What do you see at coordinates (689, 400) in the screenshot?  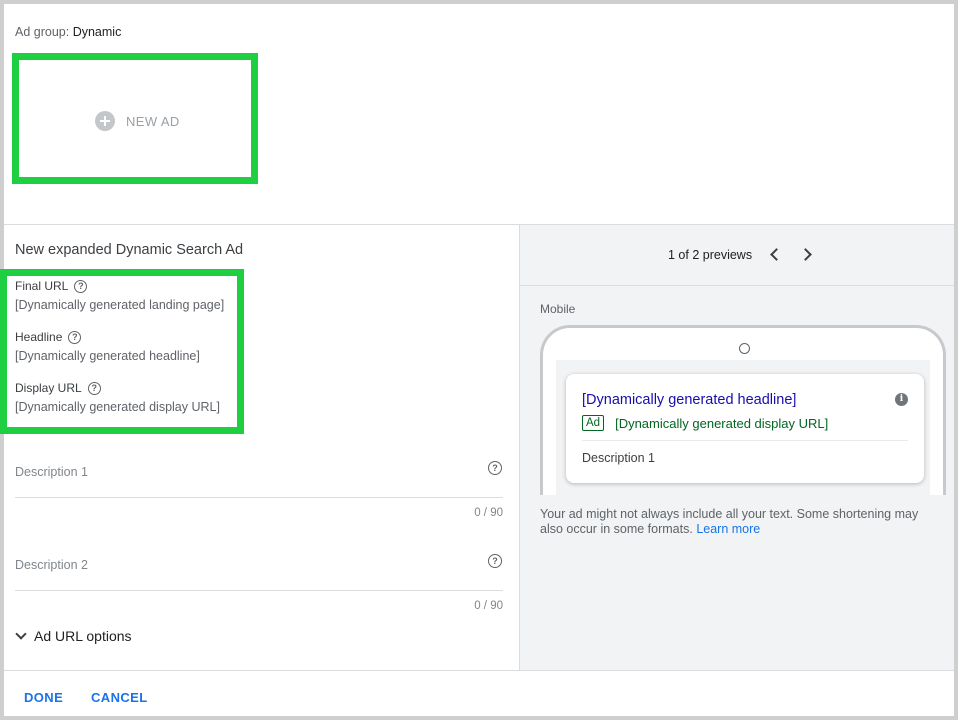 I see `ad-preview-headline: [Dynamically generated headline]` at bounding box center [689, 400].